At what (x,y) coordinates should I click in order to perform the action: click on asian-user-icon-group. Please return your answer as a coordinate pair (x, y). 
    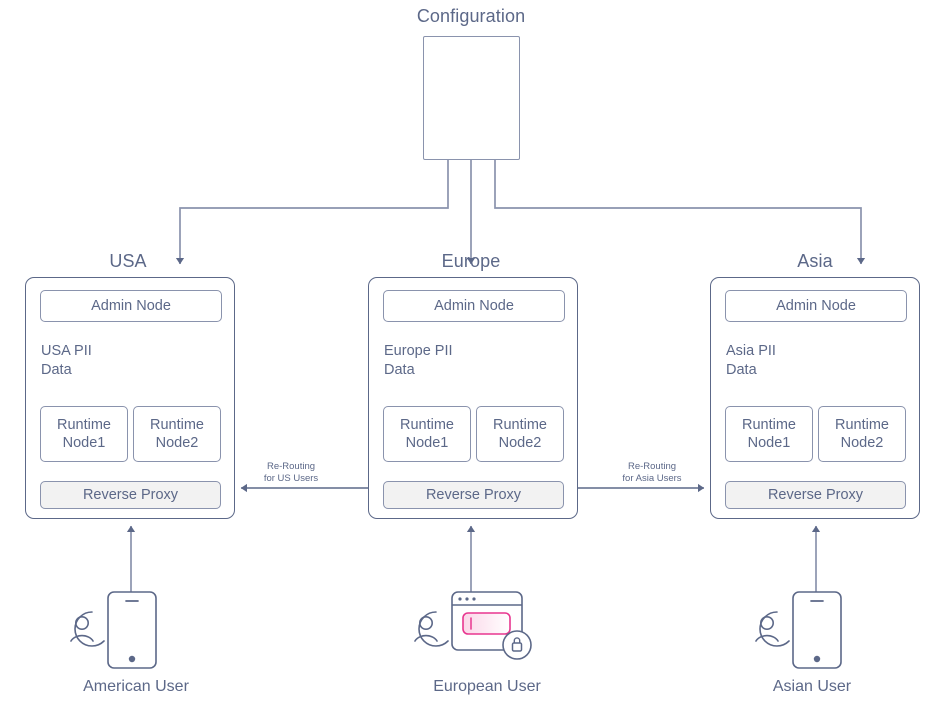
    Looking at the image, I should click on (798, 630).